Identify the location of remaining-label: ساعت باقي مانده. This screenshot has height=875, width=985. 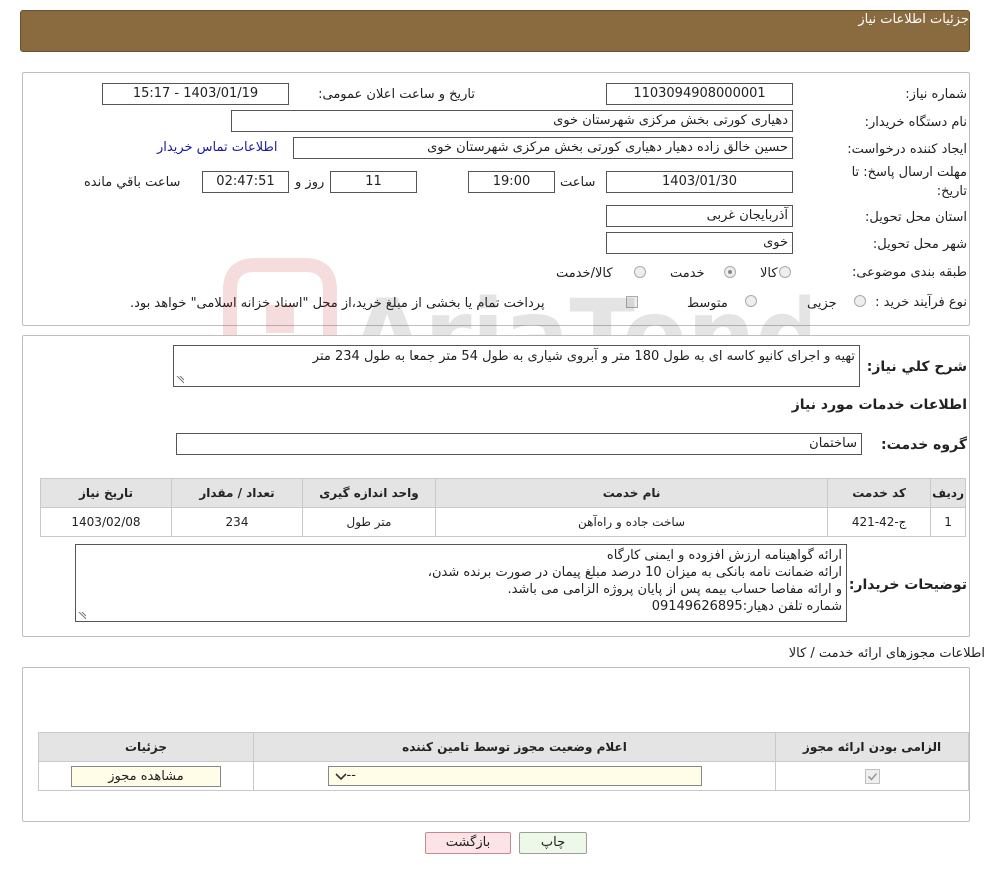
(132, 182).